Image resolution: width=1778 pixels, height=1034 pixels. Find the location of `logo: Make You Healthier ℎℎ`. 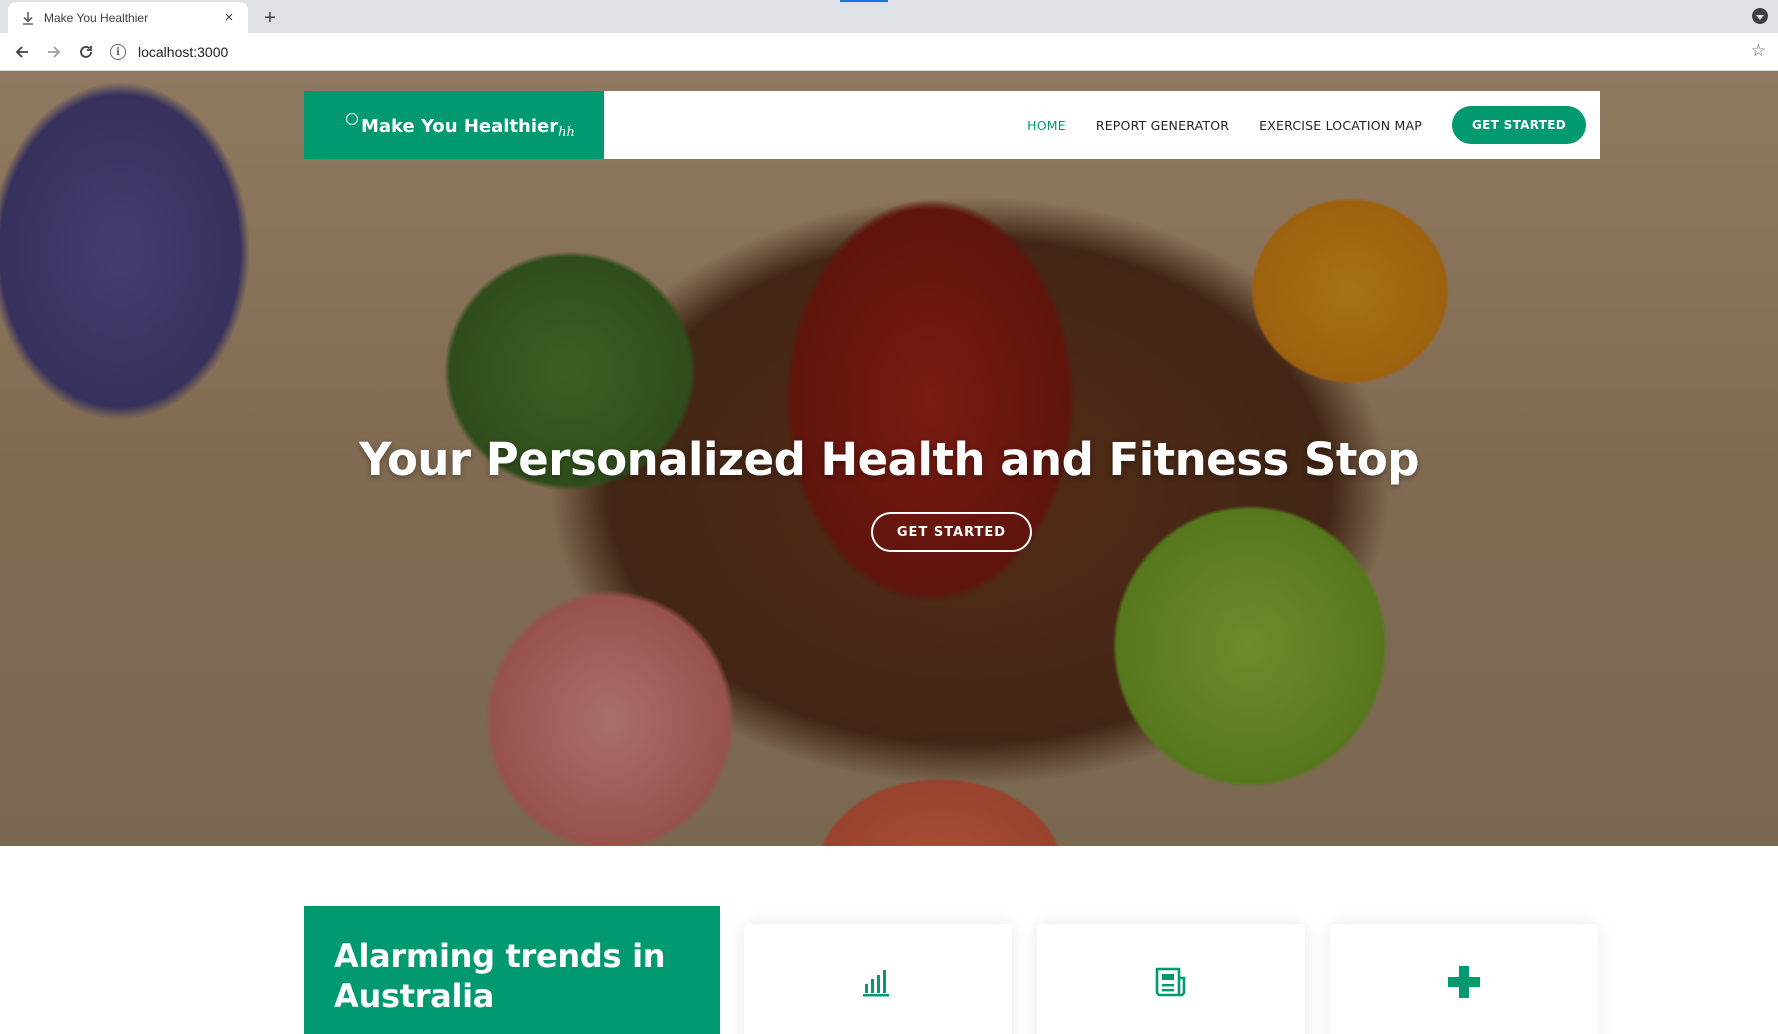

logo: Make You Healthier ℎℎ is located at coordinates (454, 125).